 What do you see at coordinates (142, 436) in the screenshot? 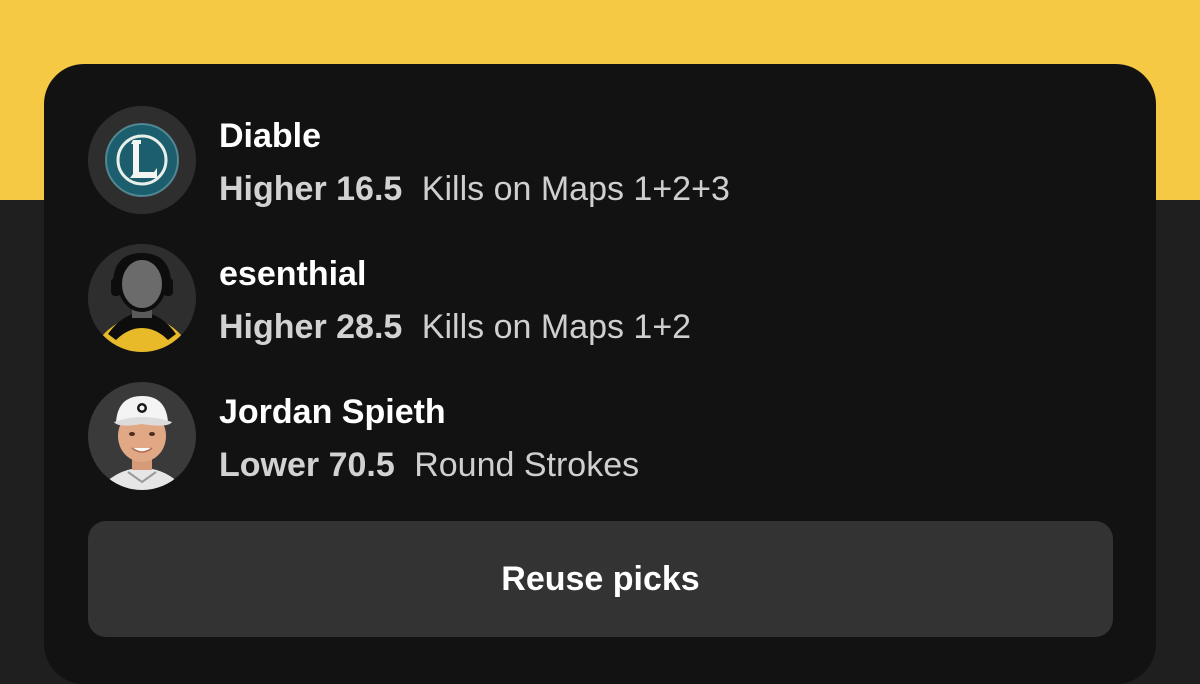
I see `golfer-photo-icon` at bounding box center [142, 436].